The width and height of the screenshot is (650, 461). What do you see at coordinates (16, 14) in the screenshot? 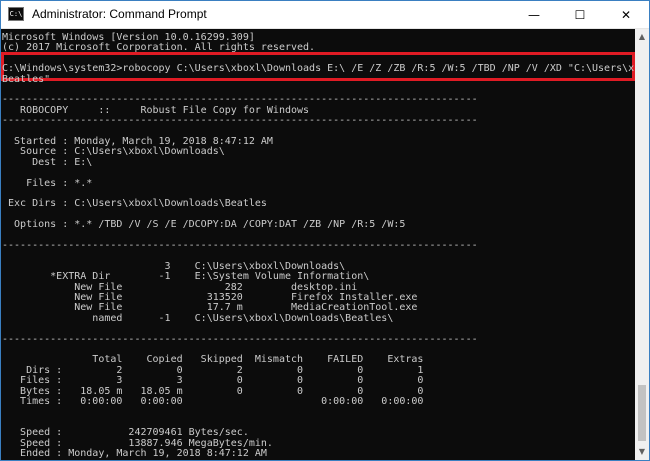
I see `command-prompt-icon: C:\` at bounding box center [16, 14].